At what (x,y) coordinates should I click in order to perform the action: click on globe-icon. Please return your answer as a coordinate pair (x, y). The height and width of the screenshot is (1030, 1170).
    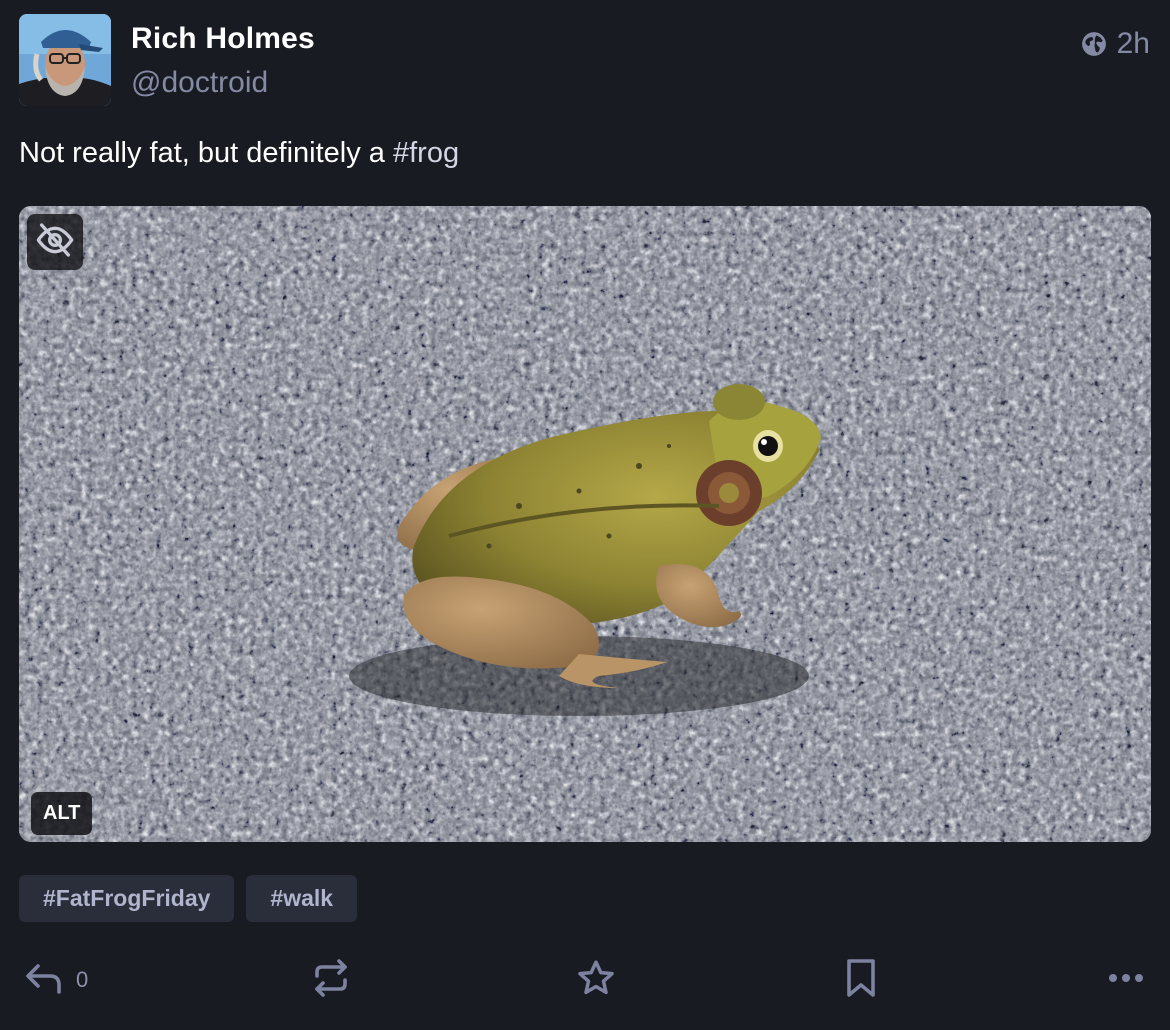
    Looking at the image, I should click on (1094, 44).